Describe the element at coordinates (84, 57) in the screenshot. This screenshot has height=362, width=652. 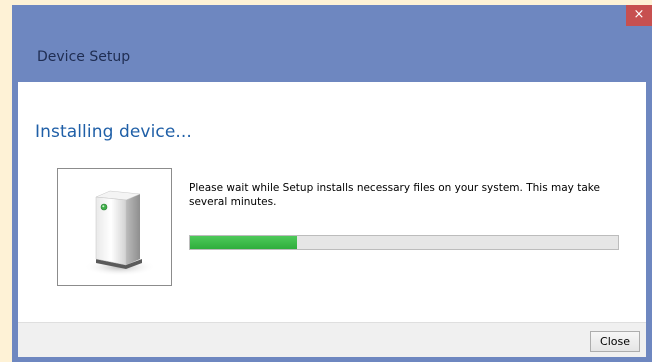
I see `window-title: Device Setup` at that location.